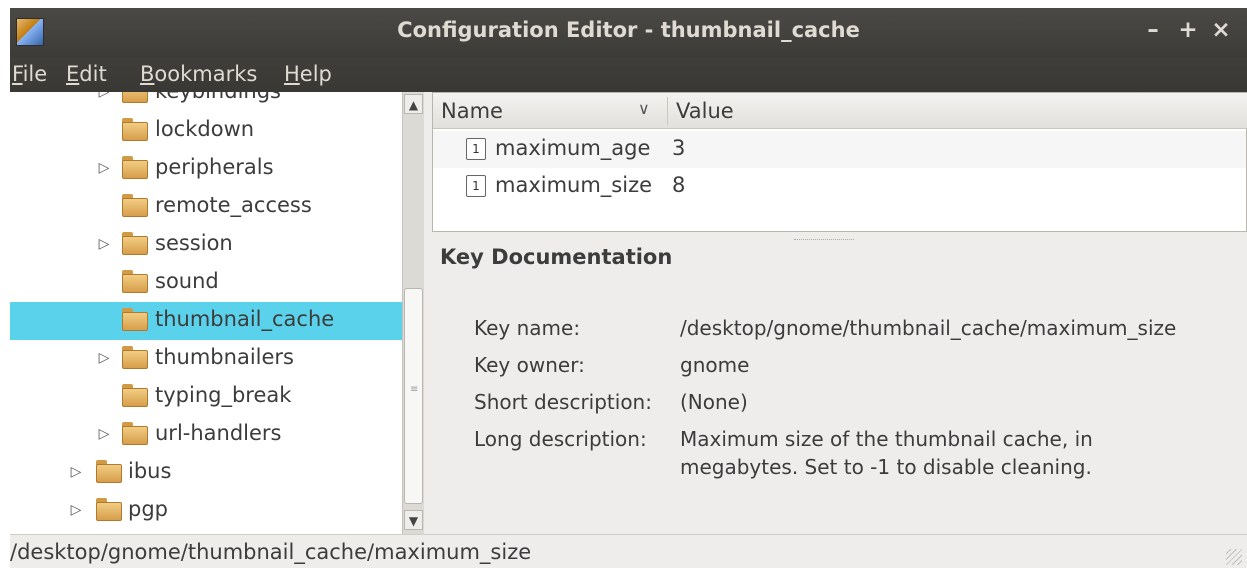  I want to click on minimize-button: –, so click(1153, 31).